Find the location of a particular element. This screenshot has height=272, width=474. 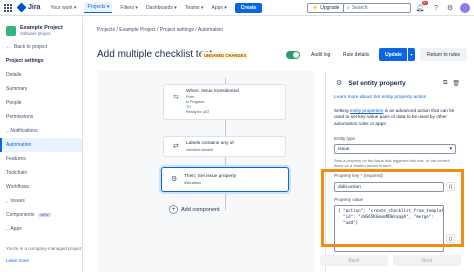

next-button: Next is located at coordinates (427, 260).